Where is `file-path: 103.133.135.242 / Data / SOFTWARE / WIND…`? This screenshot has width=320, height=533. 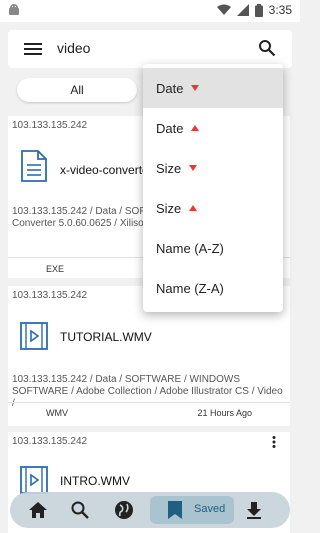
file-path: 103.133.135.242 / Data / SOFTWARE / WIND… is located at coordinates (147, 391).